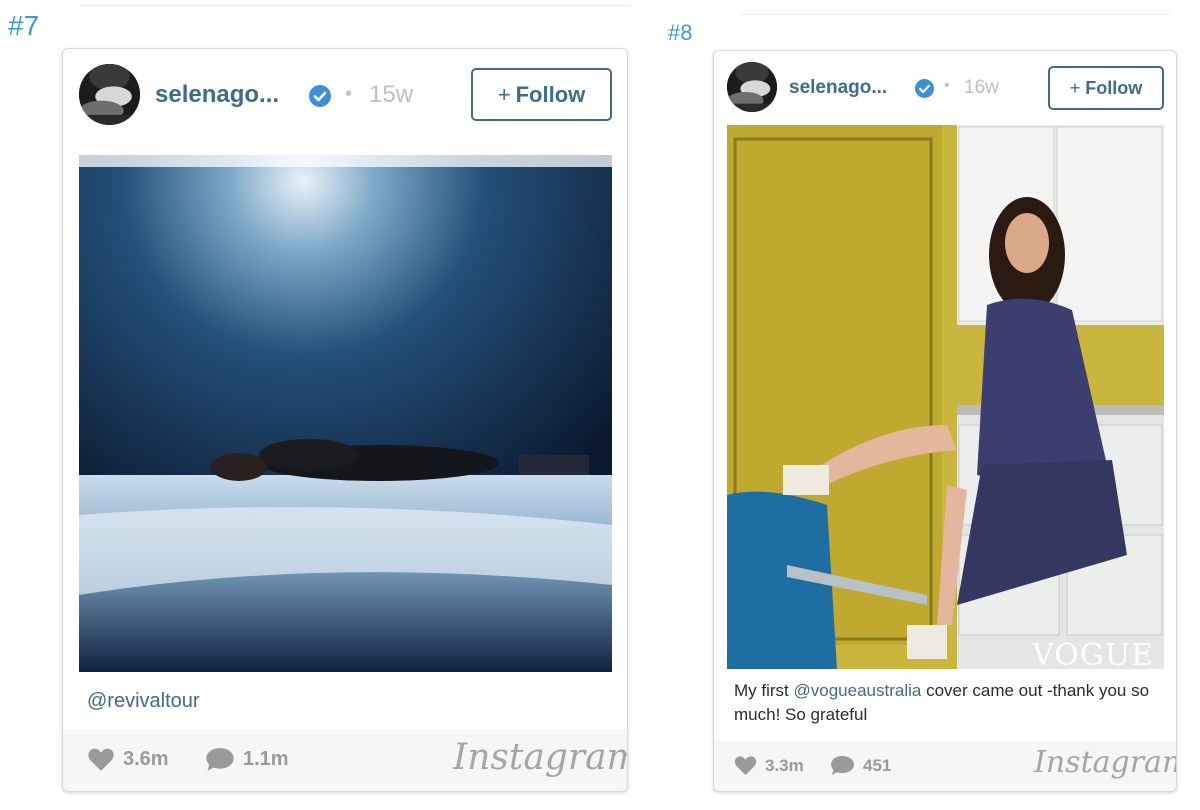  Describe the element at coordinates (146, 759) in the screenshot. I see `likes-count: 3.6m` at that location.